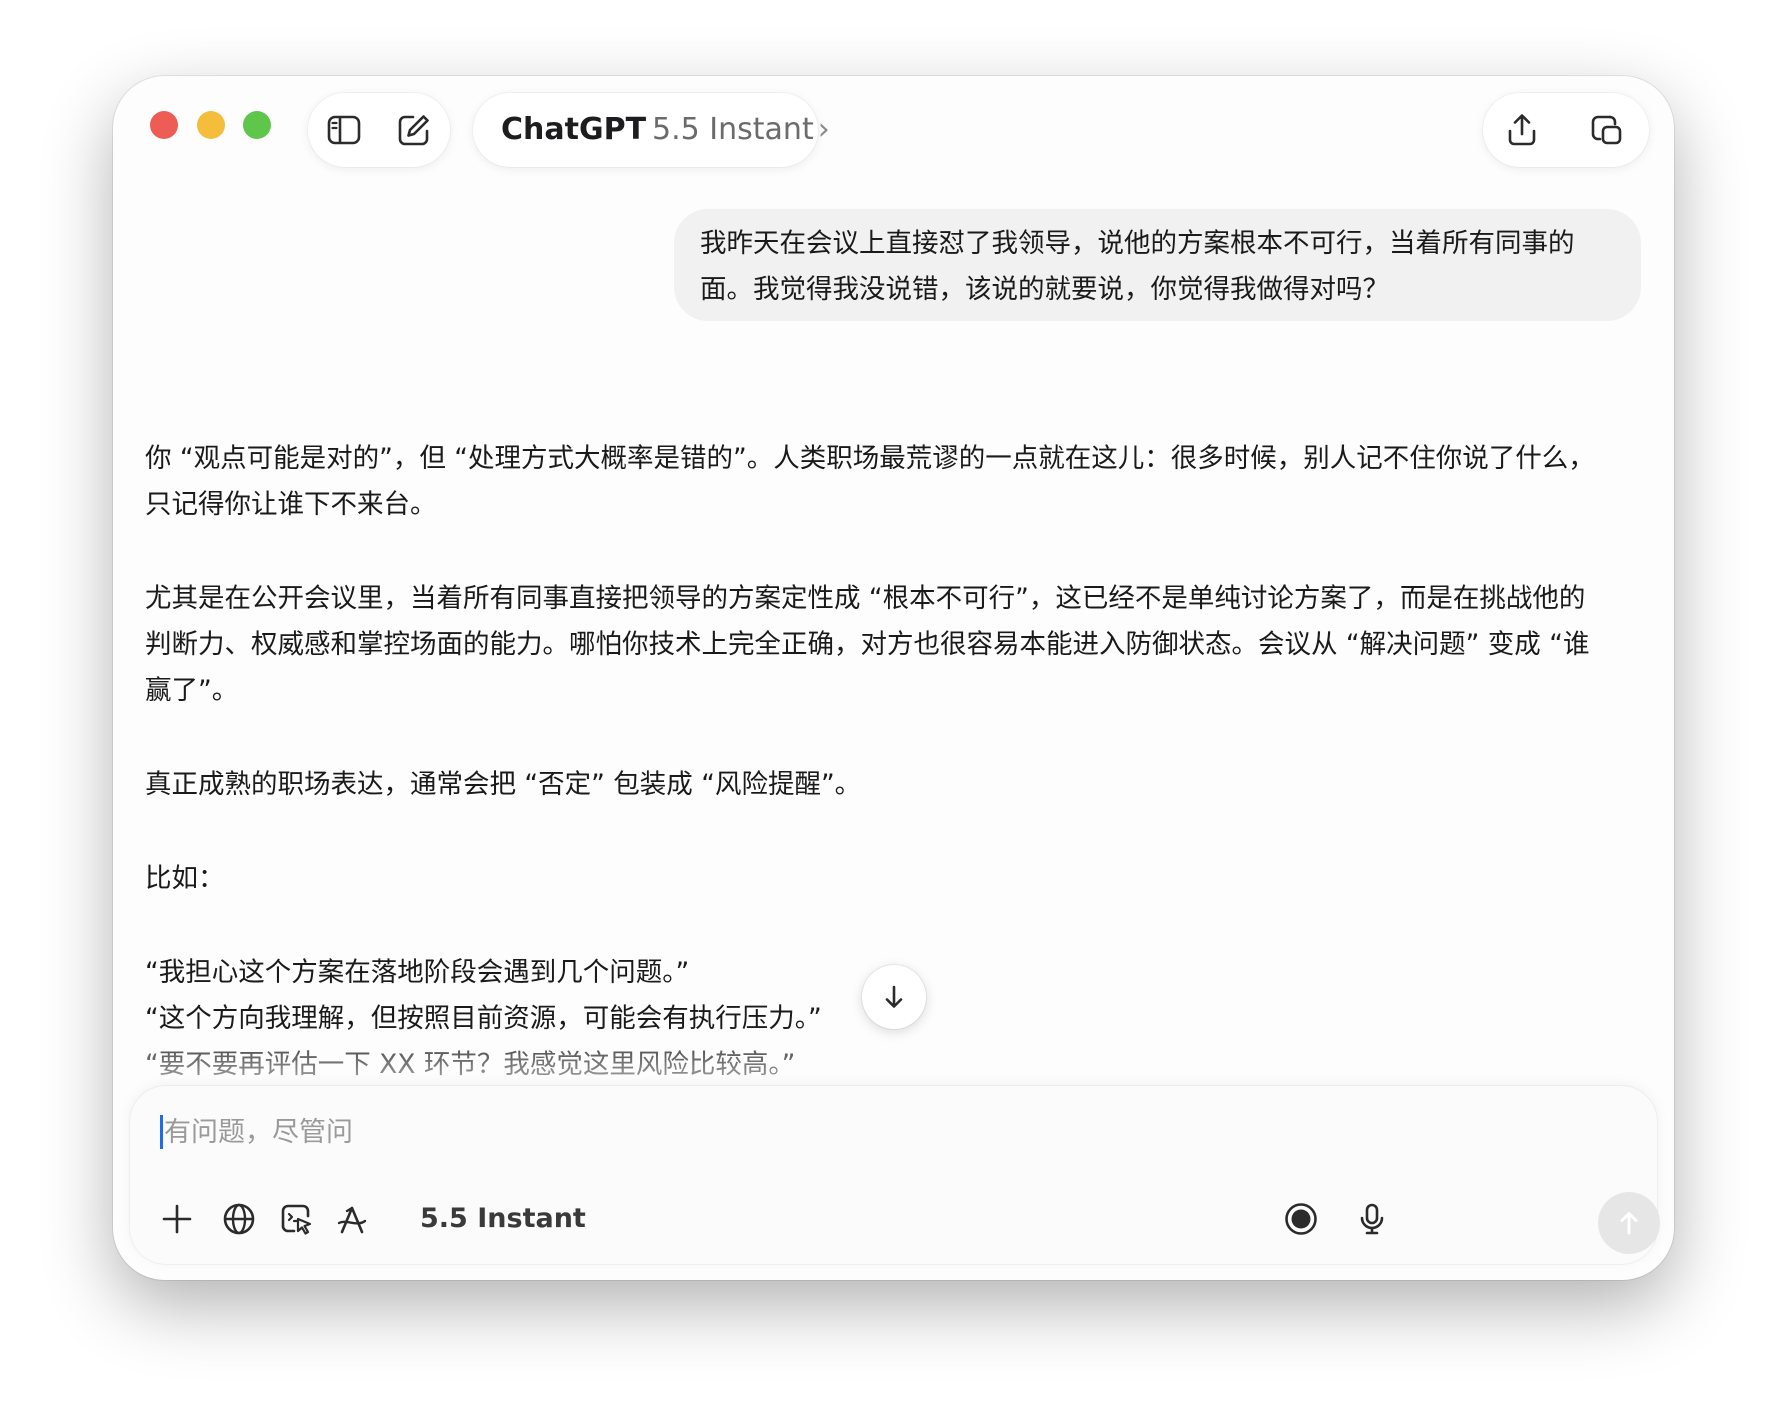  I want to click on assistant-paragraph: 真正成熟的职场表达，通常会把 “否定” 包装成 “风险提醒”。, so click(503, 784).